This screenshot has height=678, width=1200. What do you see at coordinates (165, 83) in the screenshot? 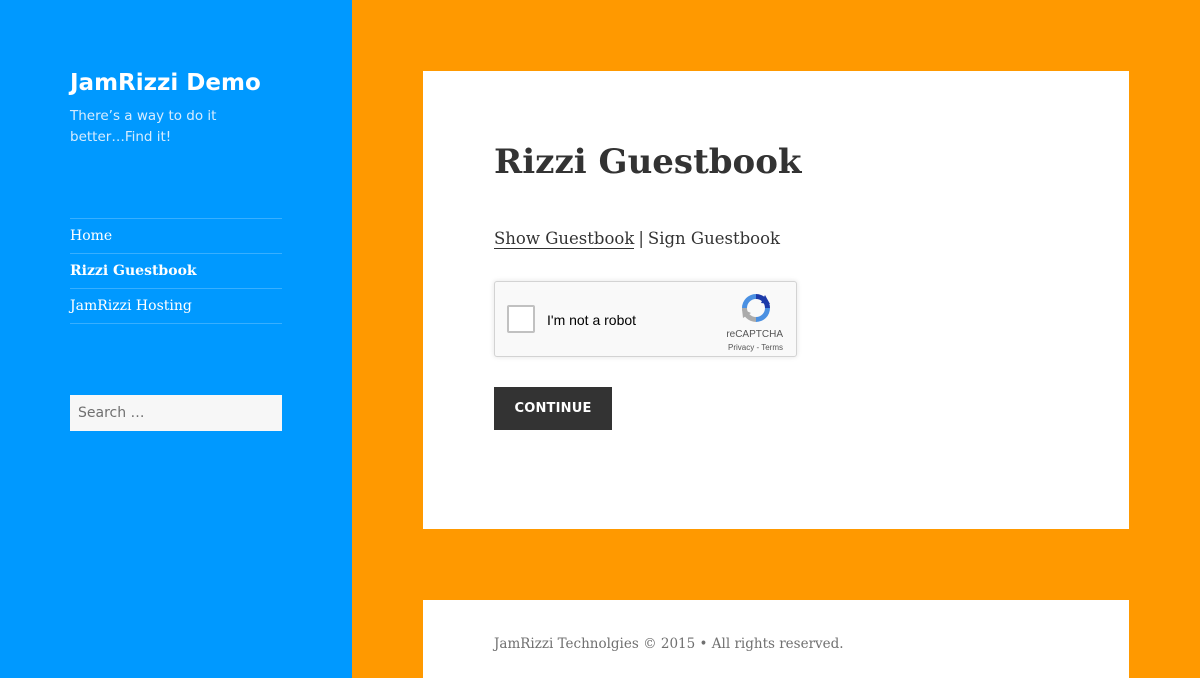
I see `site-title: JamRizzi Demo` at bounding box center [165, 83].